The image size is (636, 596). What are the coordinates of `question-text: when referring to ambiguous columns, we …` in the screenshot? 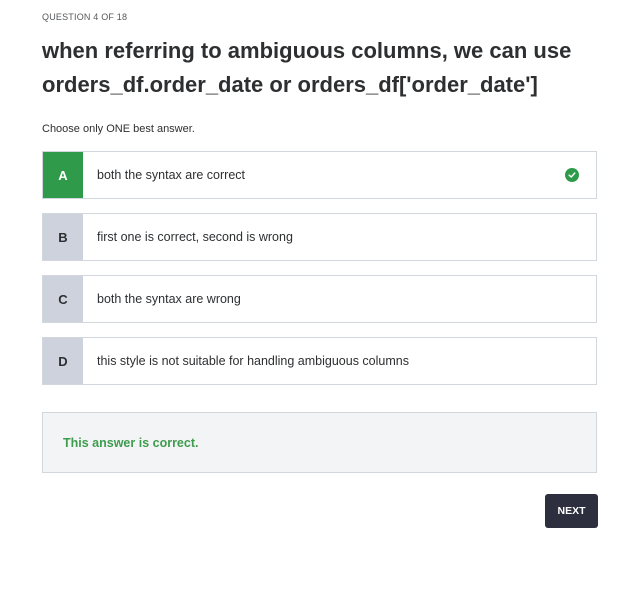 It's located at (307, 67).